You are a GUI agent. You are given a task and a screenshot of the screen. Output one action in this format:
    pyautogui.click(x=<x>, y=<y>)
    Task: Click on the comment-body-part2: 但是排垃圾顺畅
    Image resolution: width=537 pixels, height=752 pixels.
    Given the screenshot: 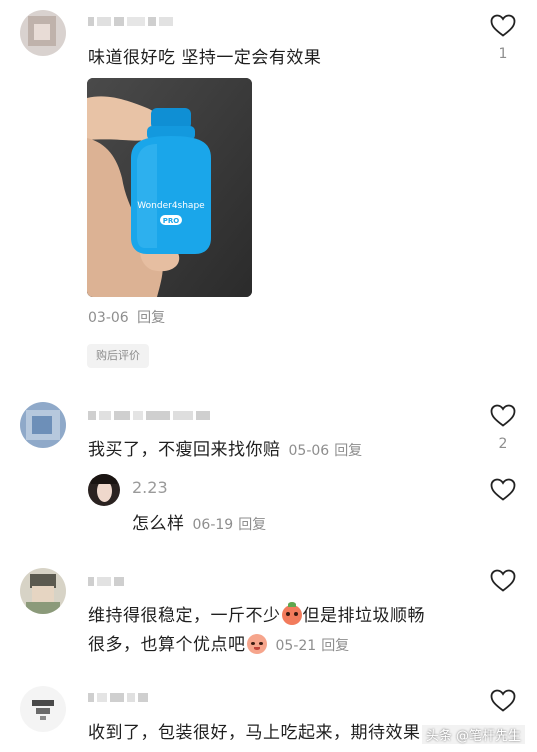 What is the action you would take?
    pyautogui.click(x=363, y=616)
    